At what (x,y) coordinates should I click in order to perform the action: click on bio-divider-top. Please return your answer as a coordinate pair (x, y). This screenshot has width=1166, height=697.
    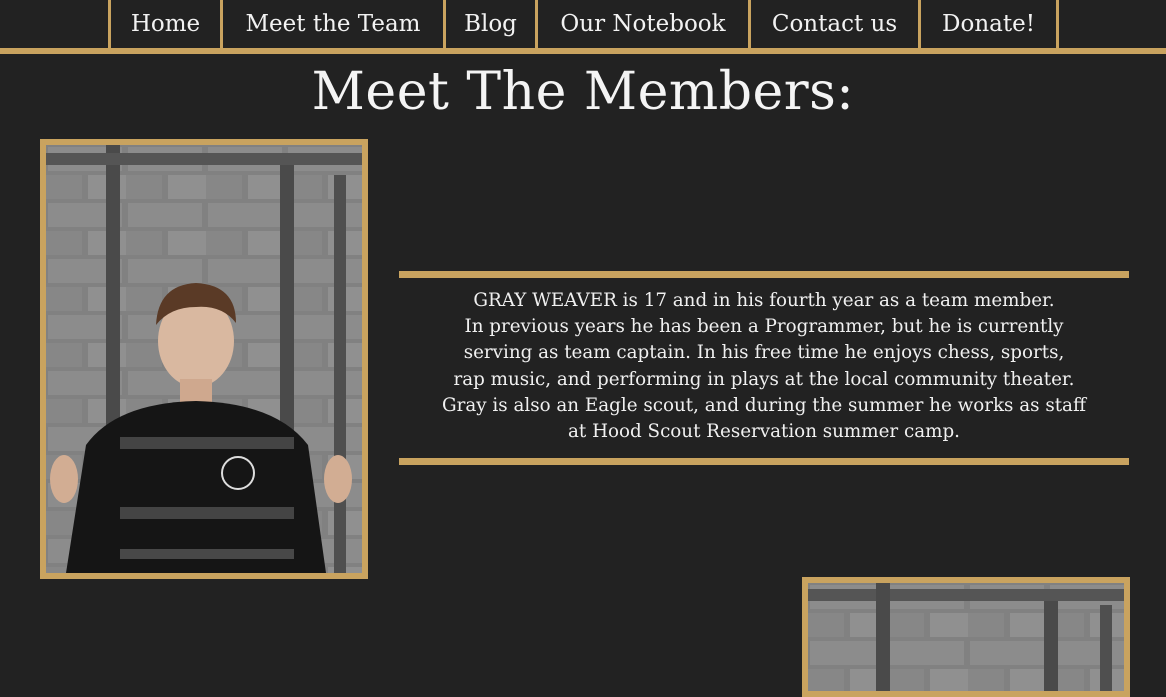
    Looking at the image, I should click on (764, 274).